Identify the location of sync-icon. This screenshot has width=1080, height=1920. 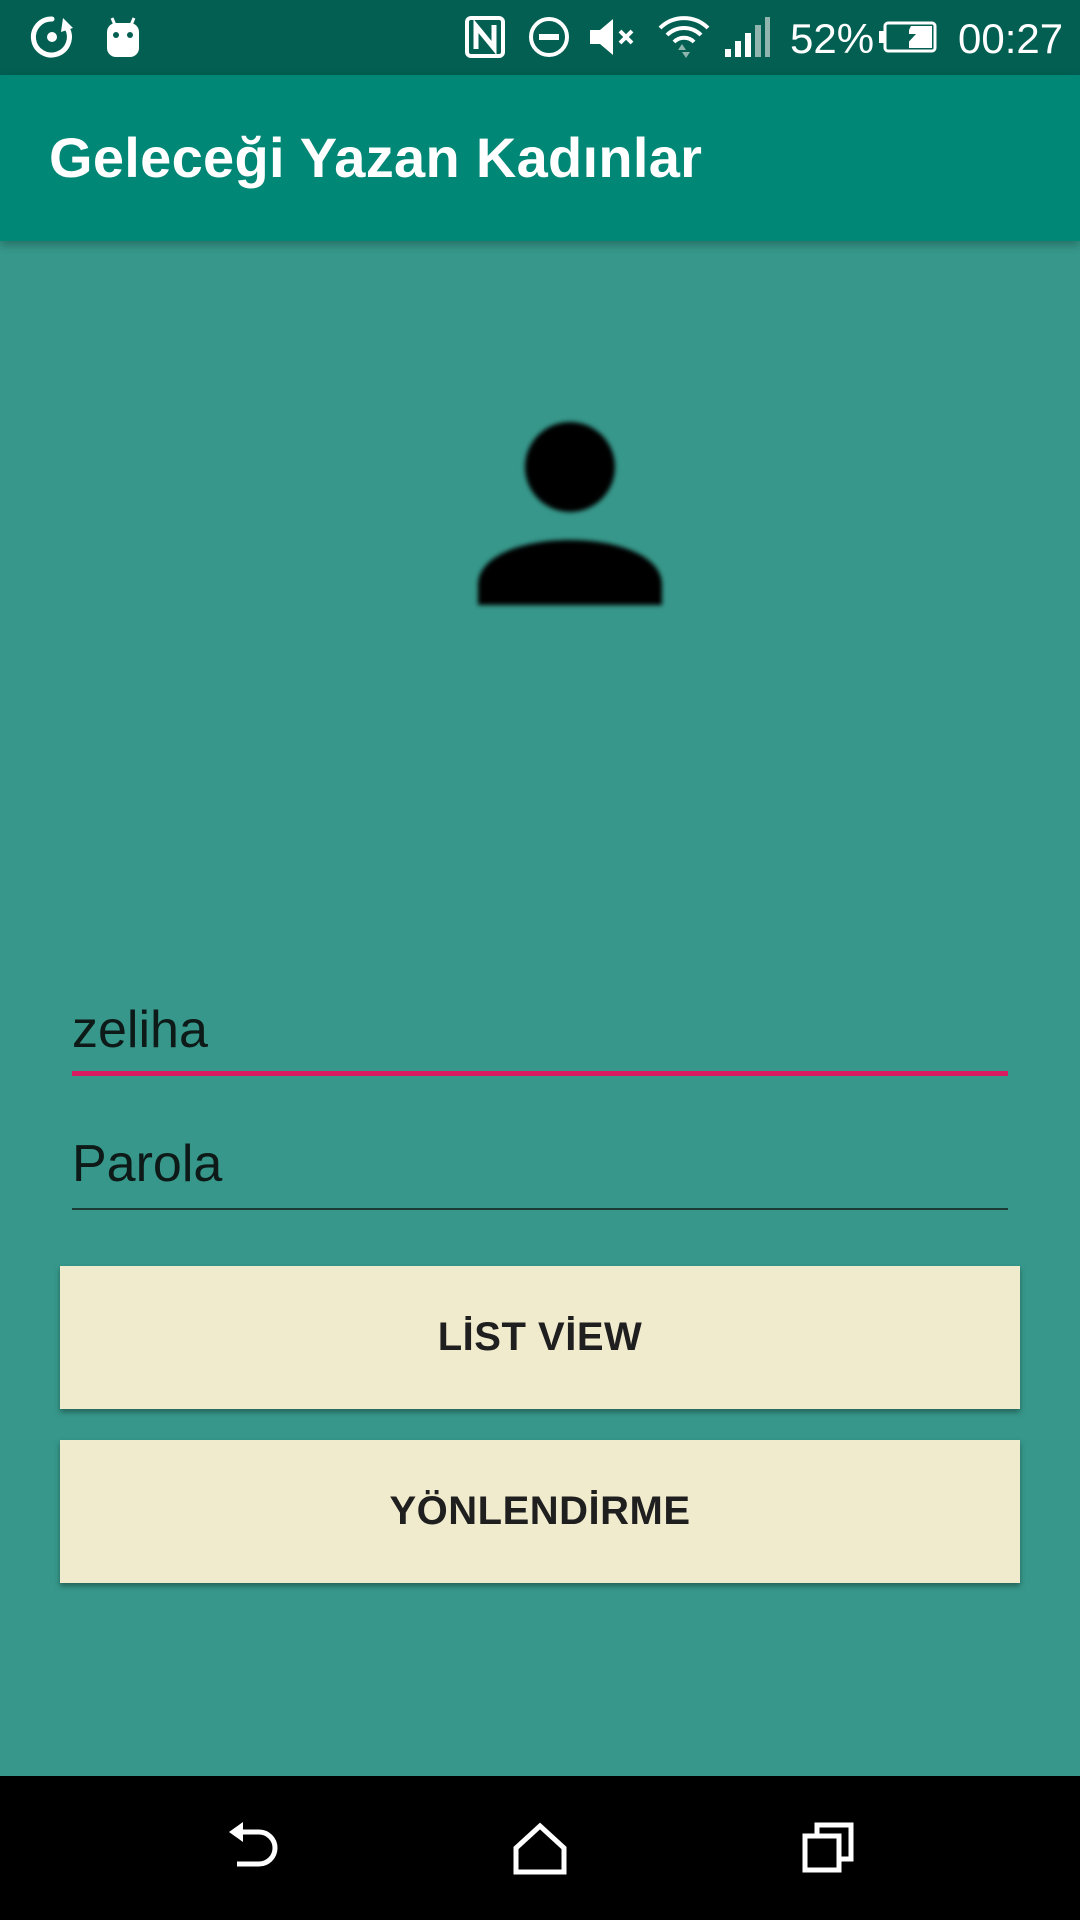
(52, 37).